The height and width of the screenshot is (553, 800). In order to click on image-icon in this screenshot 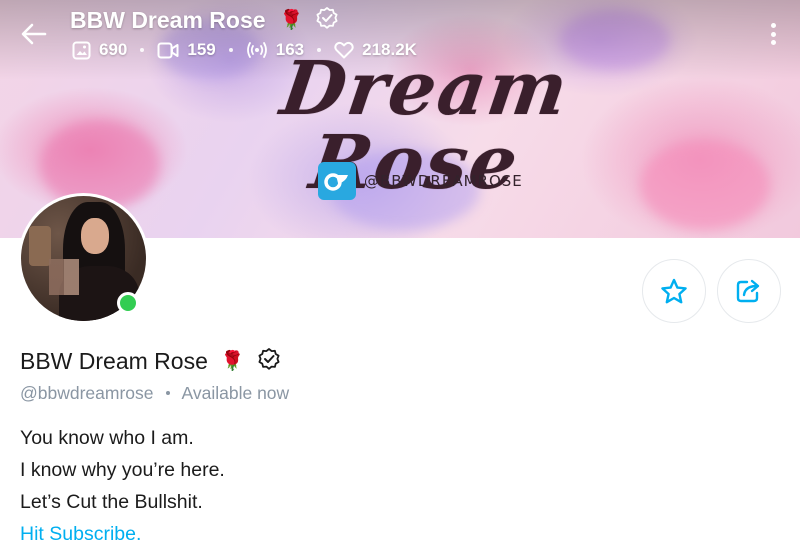, I will do `click(81, 50)`.